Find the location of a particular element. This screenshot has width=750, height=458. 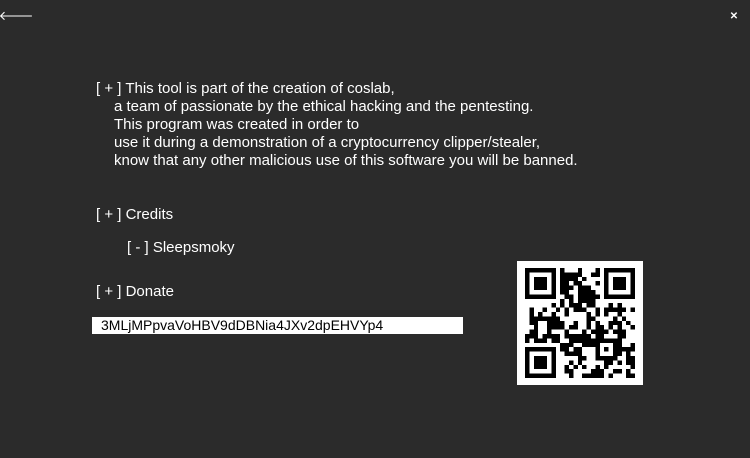

donation-address-field is located at coordinates (277, 325).